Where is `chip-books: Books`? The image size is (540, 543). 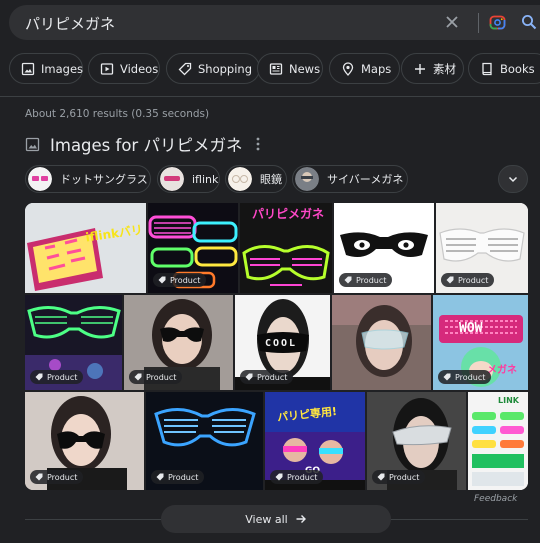
chip-books: Books is located at coordinates (504, 68).